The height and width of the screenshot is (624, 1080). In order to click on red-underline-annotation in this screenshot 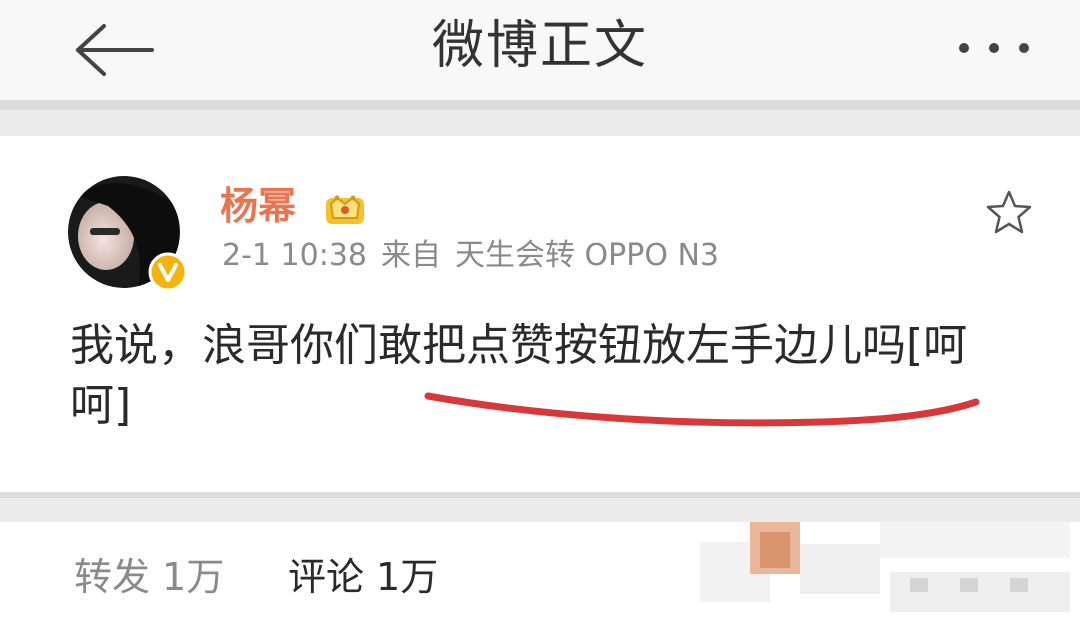, I will do `click(702, 409)`.